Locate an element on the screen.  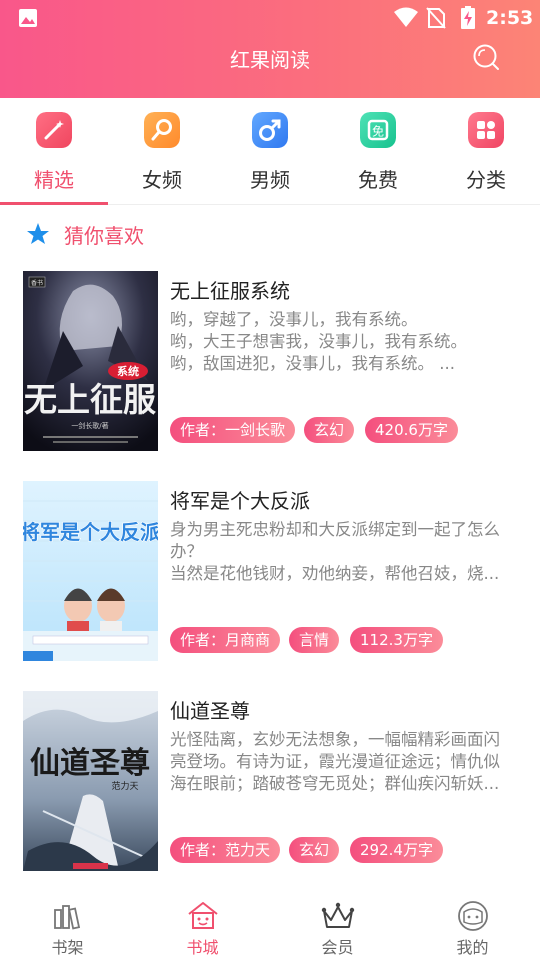
tab-categories: 分类 is located at coordinates (486, 151).